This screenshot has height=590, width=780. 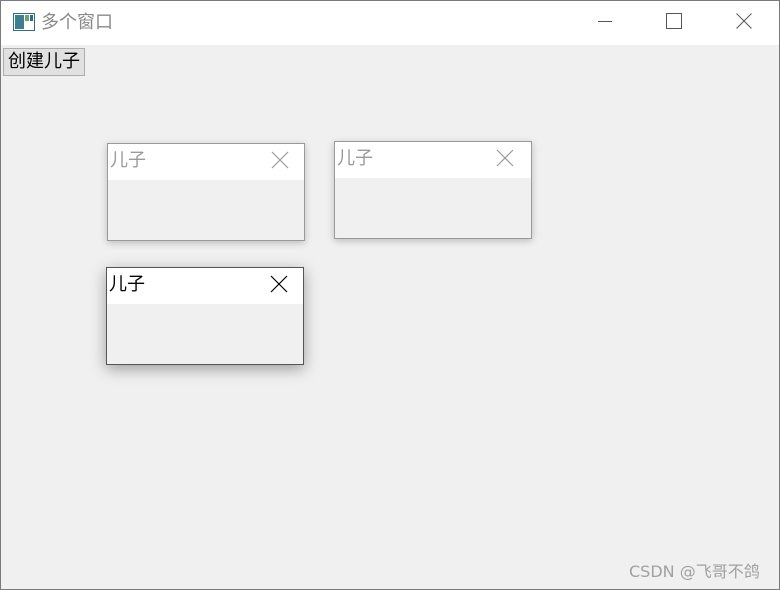 I want to click on window-title: 多个窗口, so click(x=77, y=22).